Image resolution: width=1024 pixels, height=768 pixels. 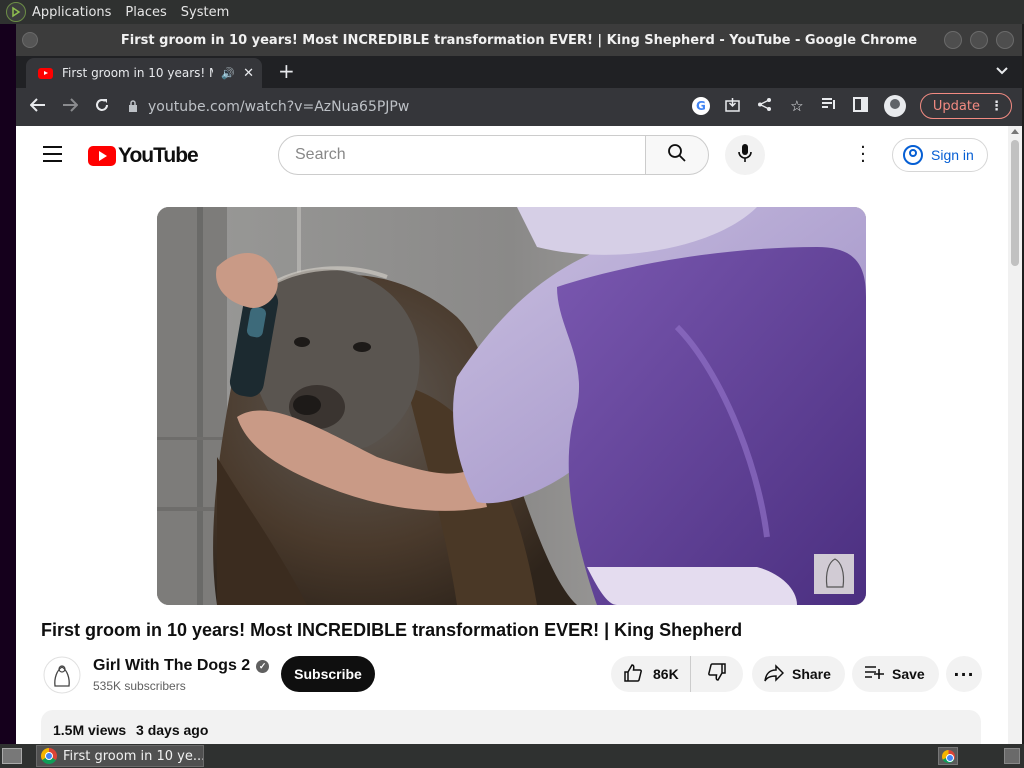 What do you see at coordinates (205, 12) in the screenshot?
I see `menu-system: System` at bounding box center [205, 12].